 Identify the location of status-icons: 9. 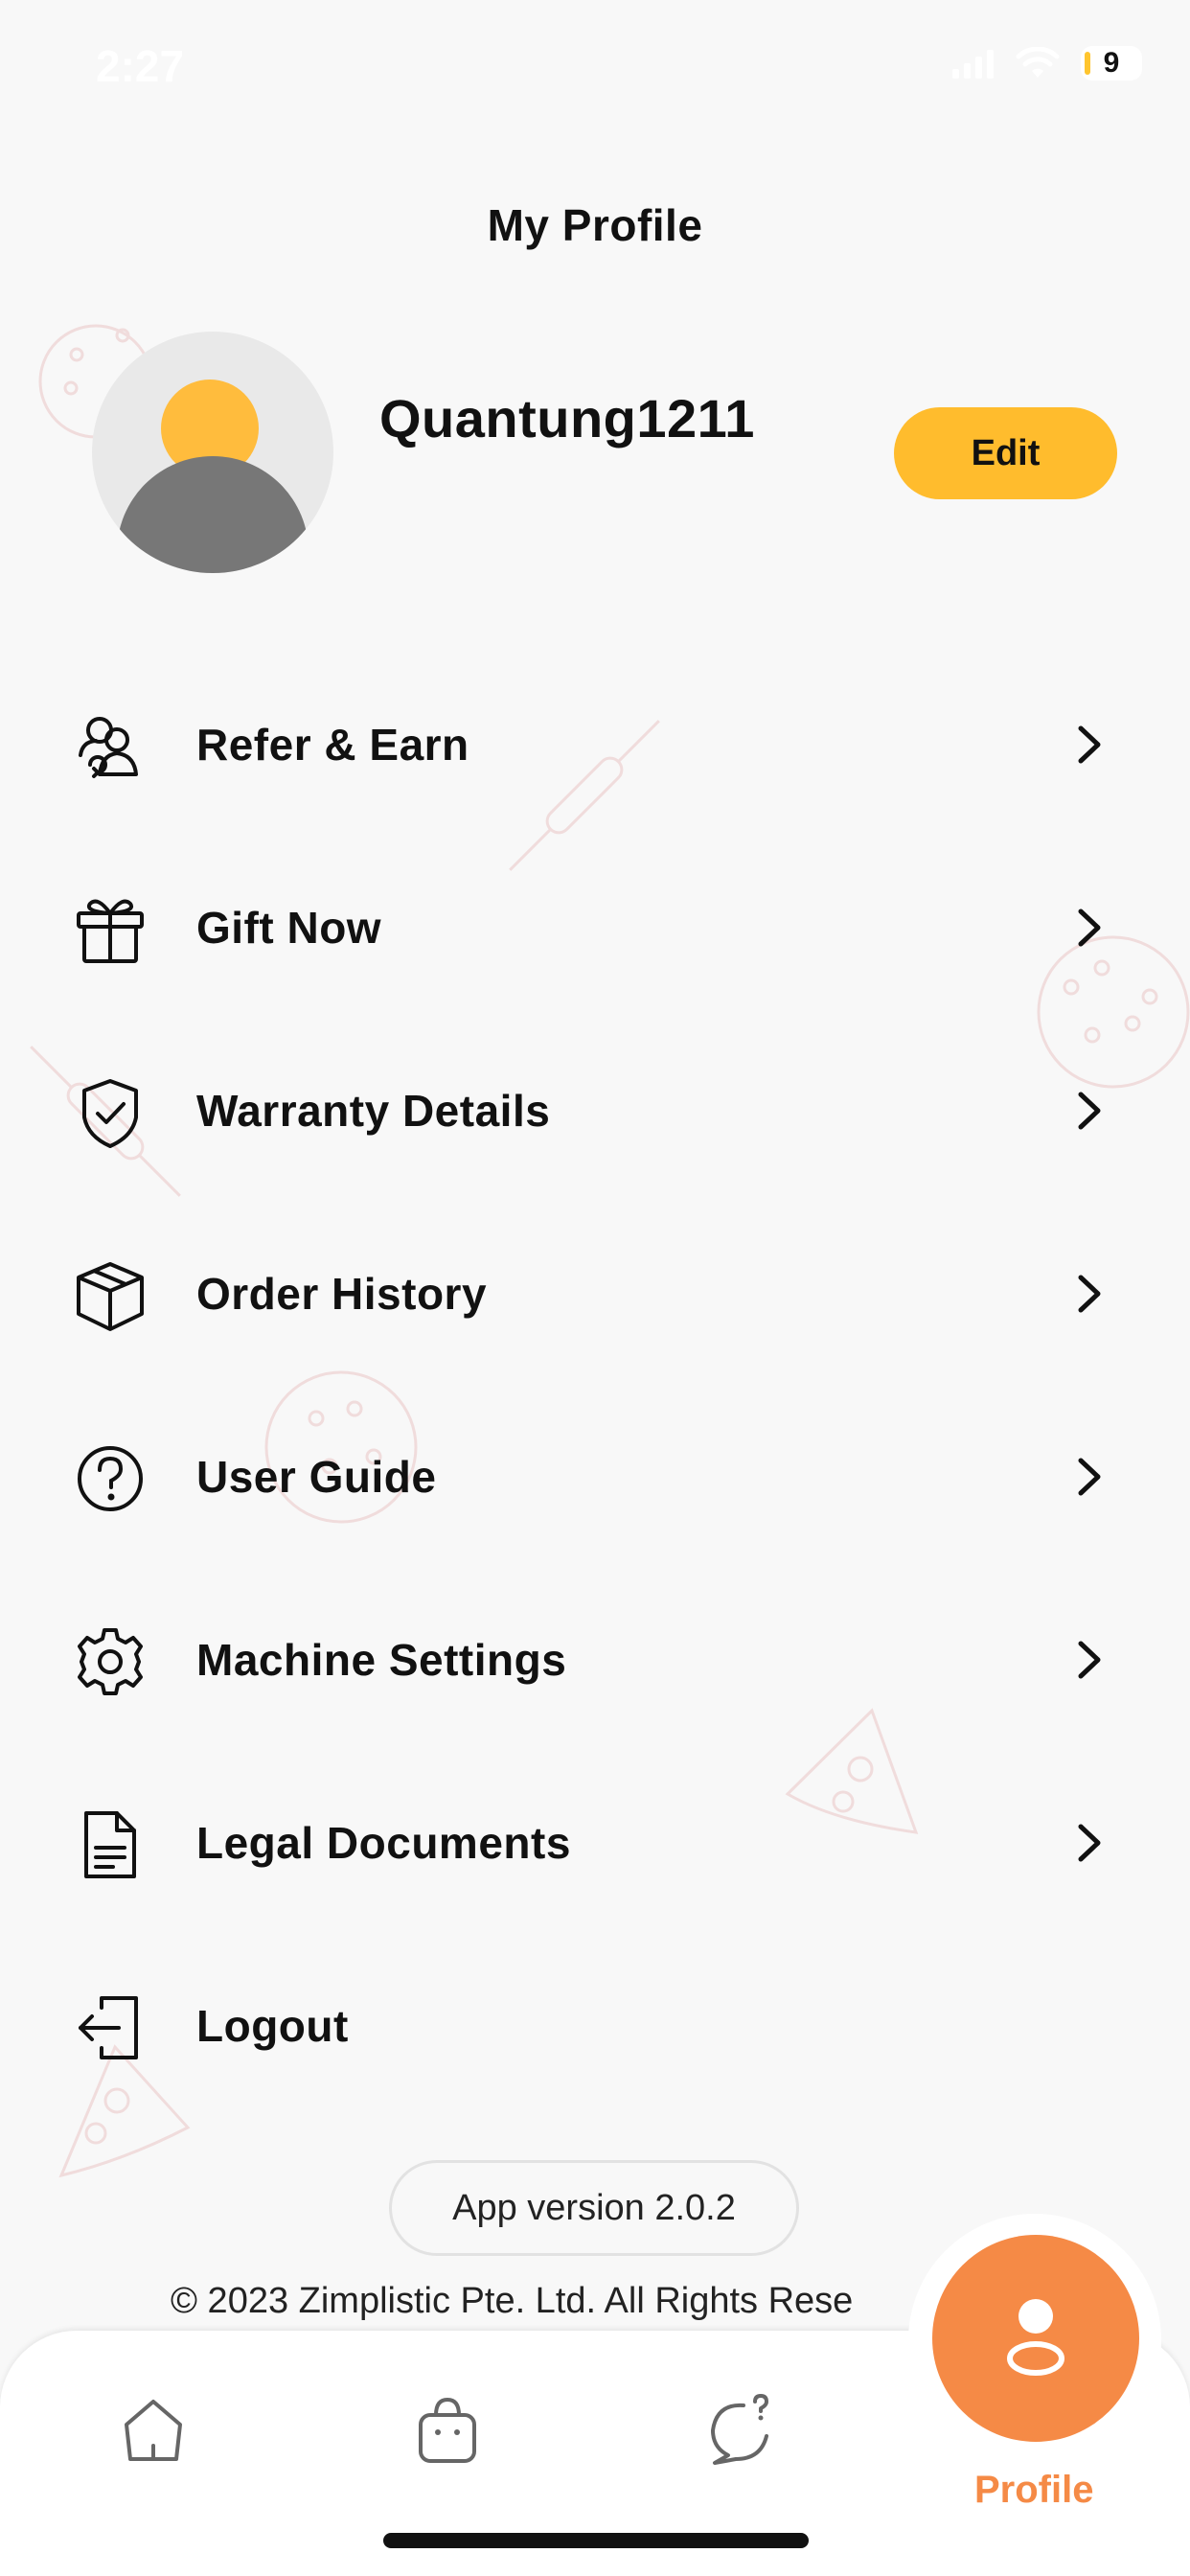
(1047, 63).